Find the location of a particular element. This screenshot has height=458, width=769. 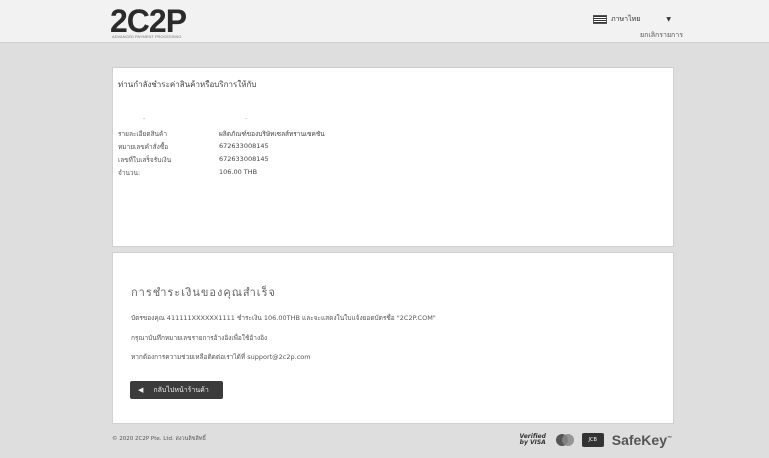

language-selector: ภาษาไทย ▼ is located at coordinates (632, 19).